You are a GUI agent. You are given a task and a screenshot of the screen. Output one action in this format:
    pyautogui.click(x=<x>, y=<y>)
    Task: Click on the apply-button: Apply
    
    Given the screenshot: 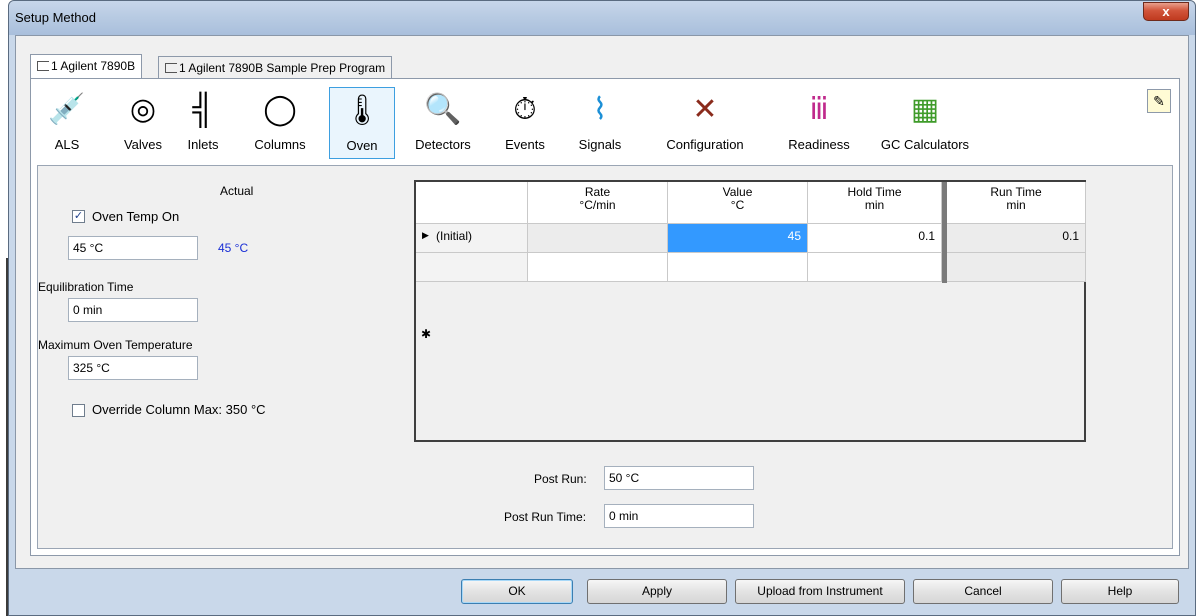 What is the action you would take?
    pyautogui.click(x=657, y=591)
    